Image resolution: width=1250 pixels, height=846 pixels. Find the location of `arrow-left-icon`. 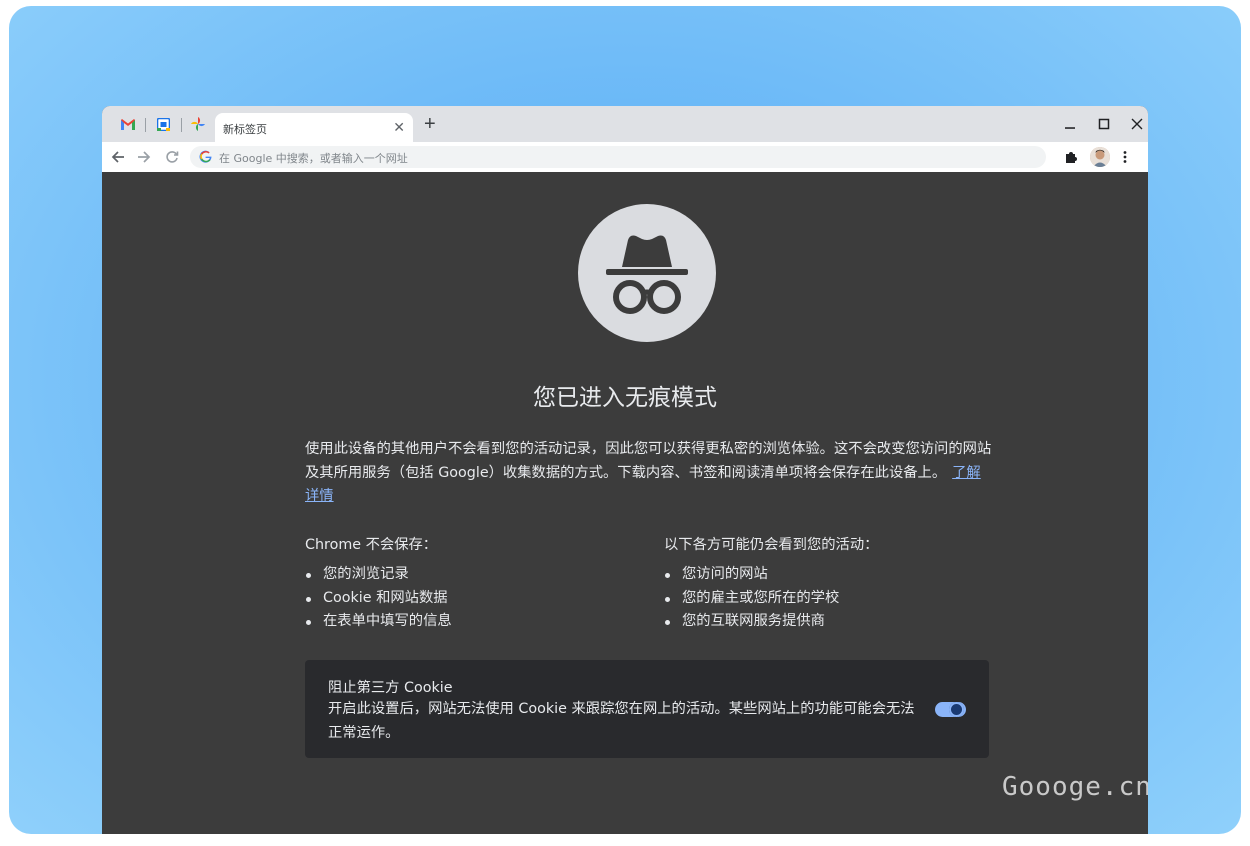

arrow-left-icon is located at coordinates (117, 157).